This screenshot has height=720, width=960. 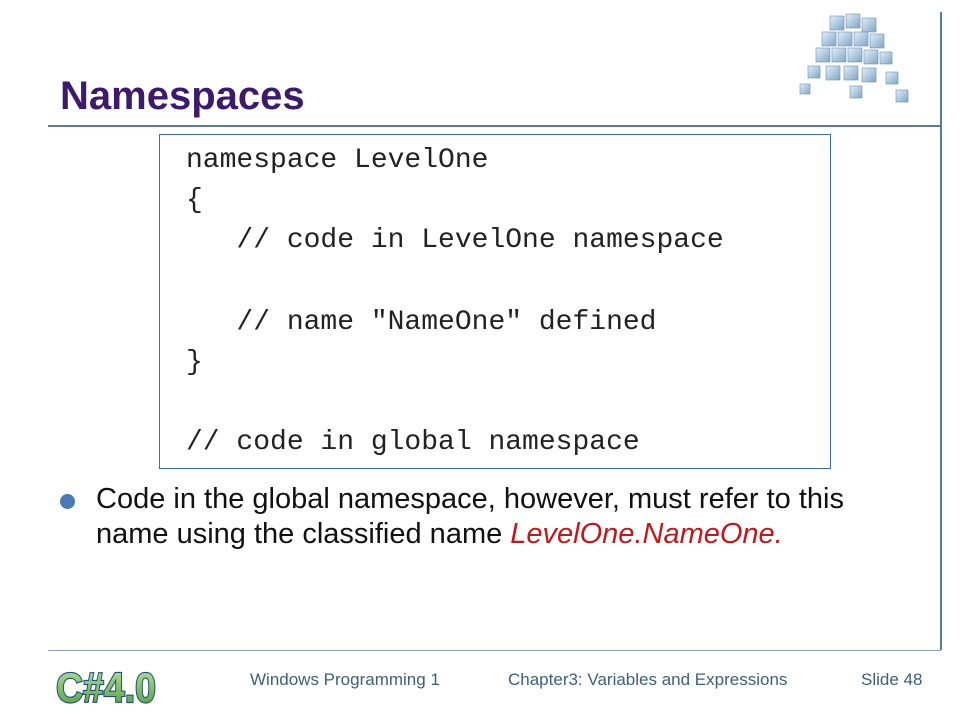 I want to click on footer-slide-number: Slide 48, so click(x=892, y=679).